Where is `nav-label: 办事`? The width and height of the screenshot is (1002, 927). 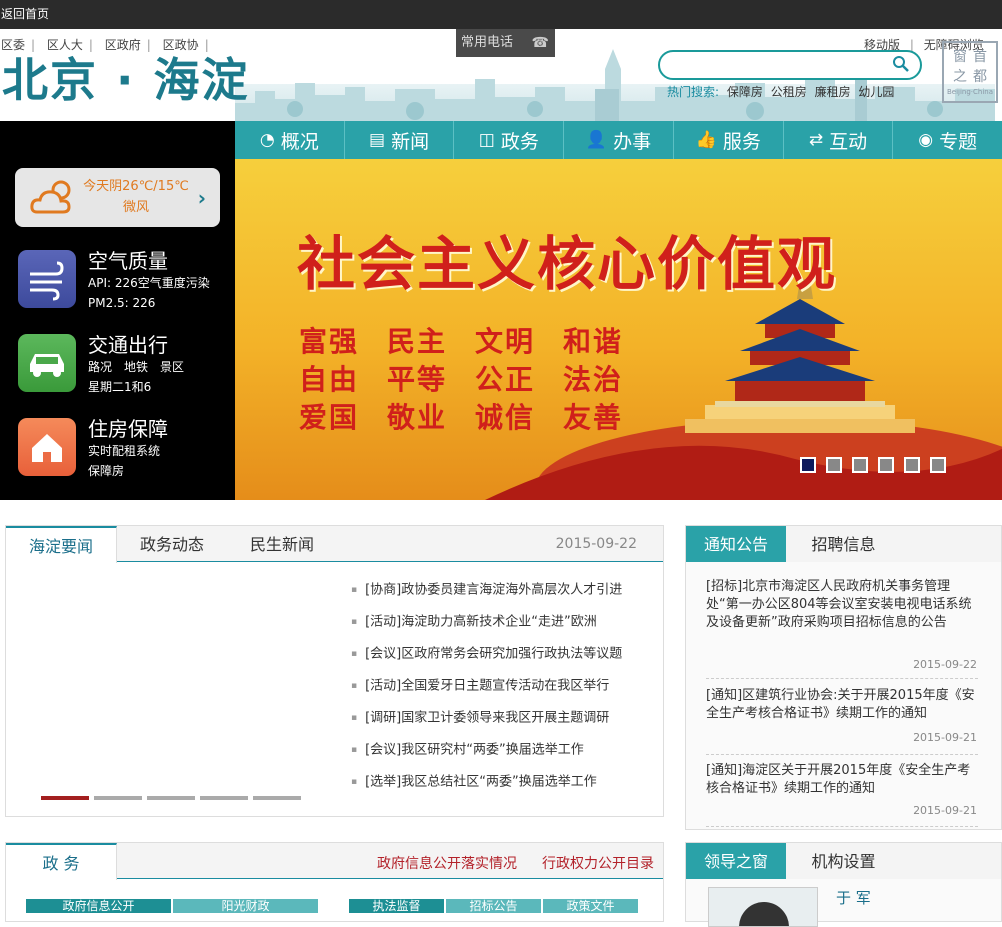
nav-label: 办事 is located at coordinates (632, 141).